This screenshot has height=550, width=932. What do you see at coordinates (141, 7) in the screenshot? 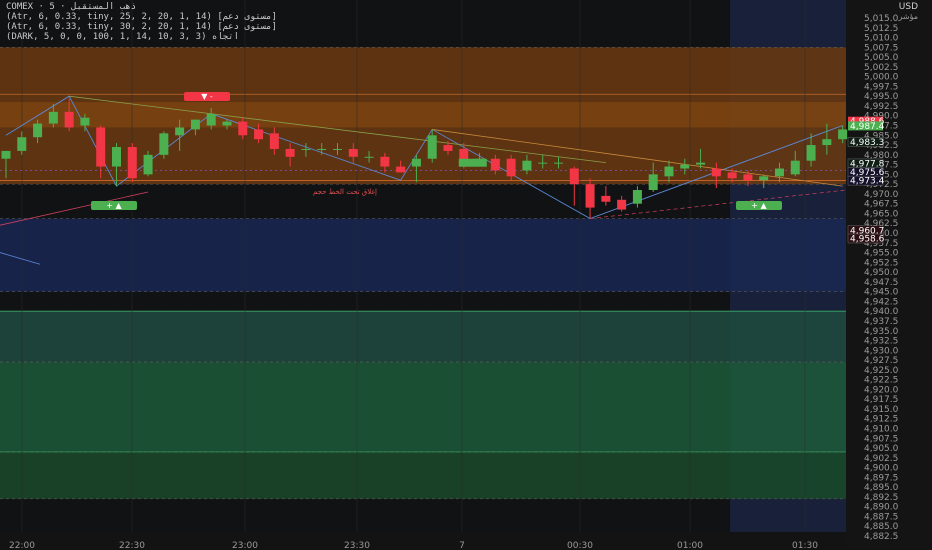
I see `symbol-line: COMEX · 5 · ذهب المستقبل` at bounding box center [141, 7].